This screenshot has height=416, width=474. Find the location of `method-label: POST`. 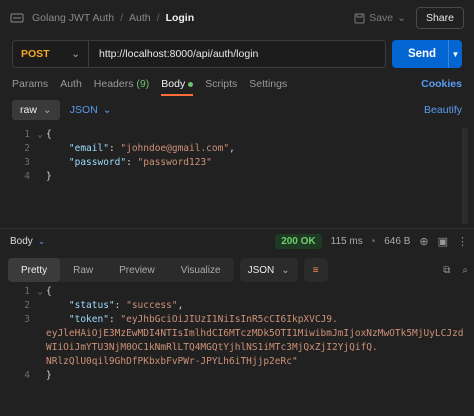

method-label: POST is located at coordinates (35, 54).